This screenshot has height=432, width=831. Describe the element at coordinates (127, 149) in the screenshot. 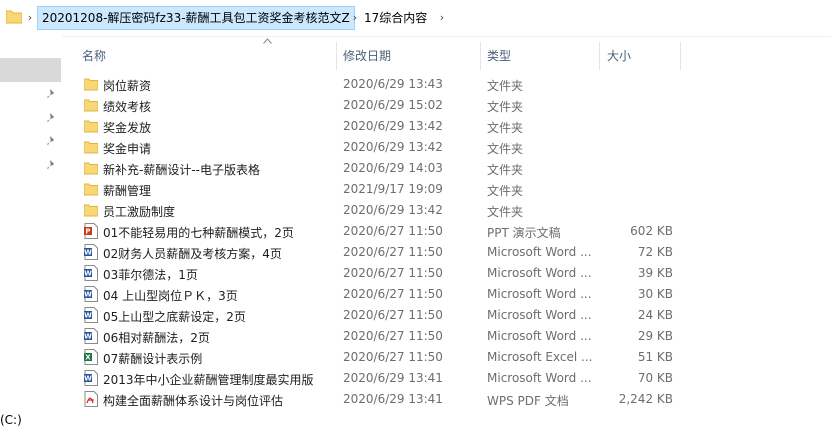

I see `file-name: 奖金申请` at that location.